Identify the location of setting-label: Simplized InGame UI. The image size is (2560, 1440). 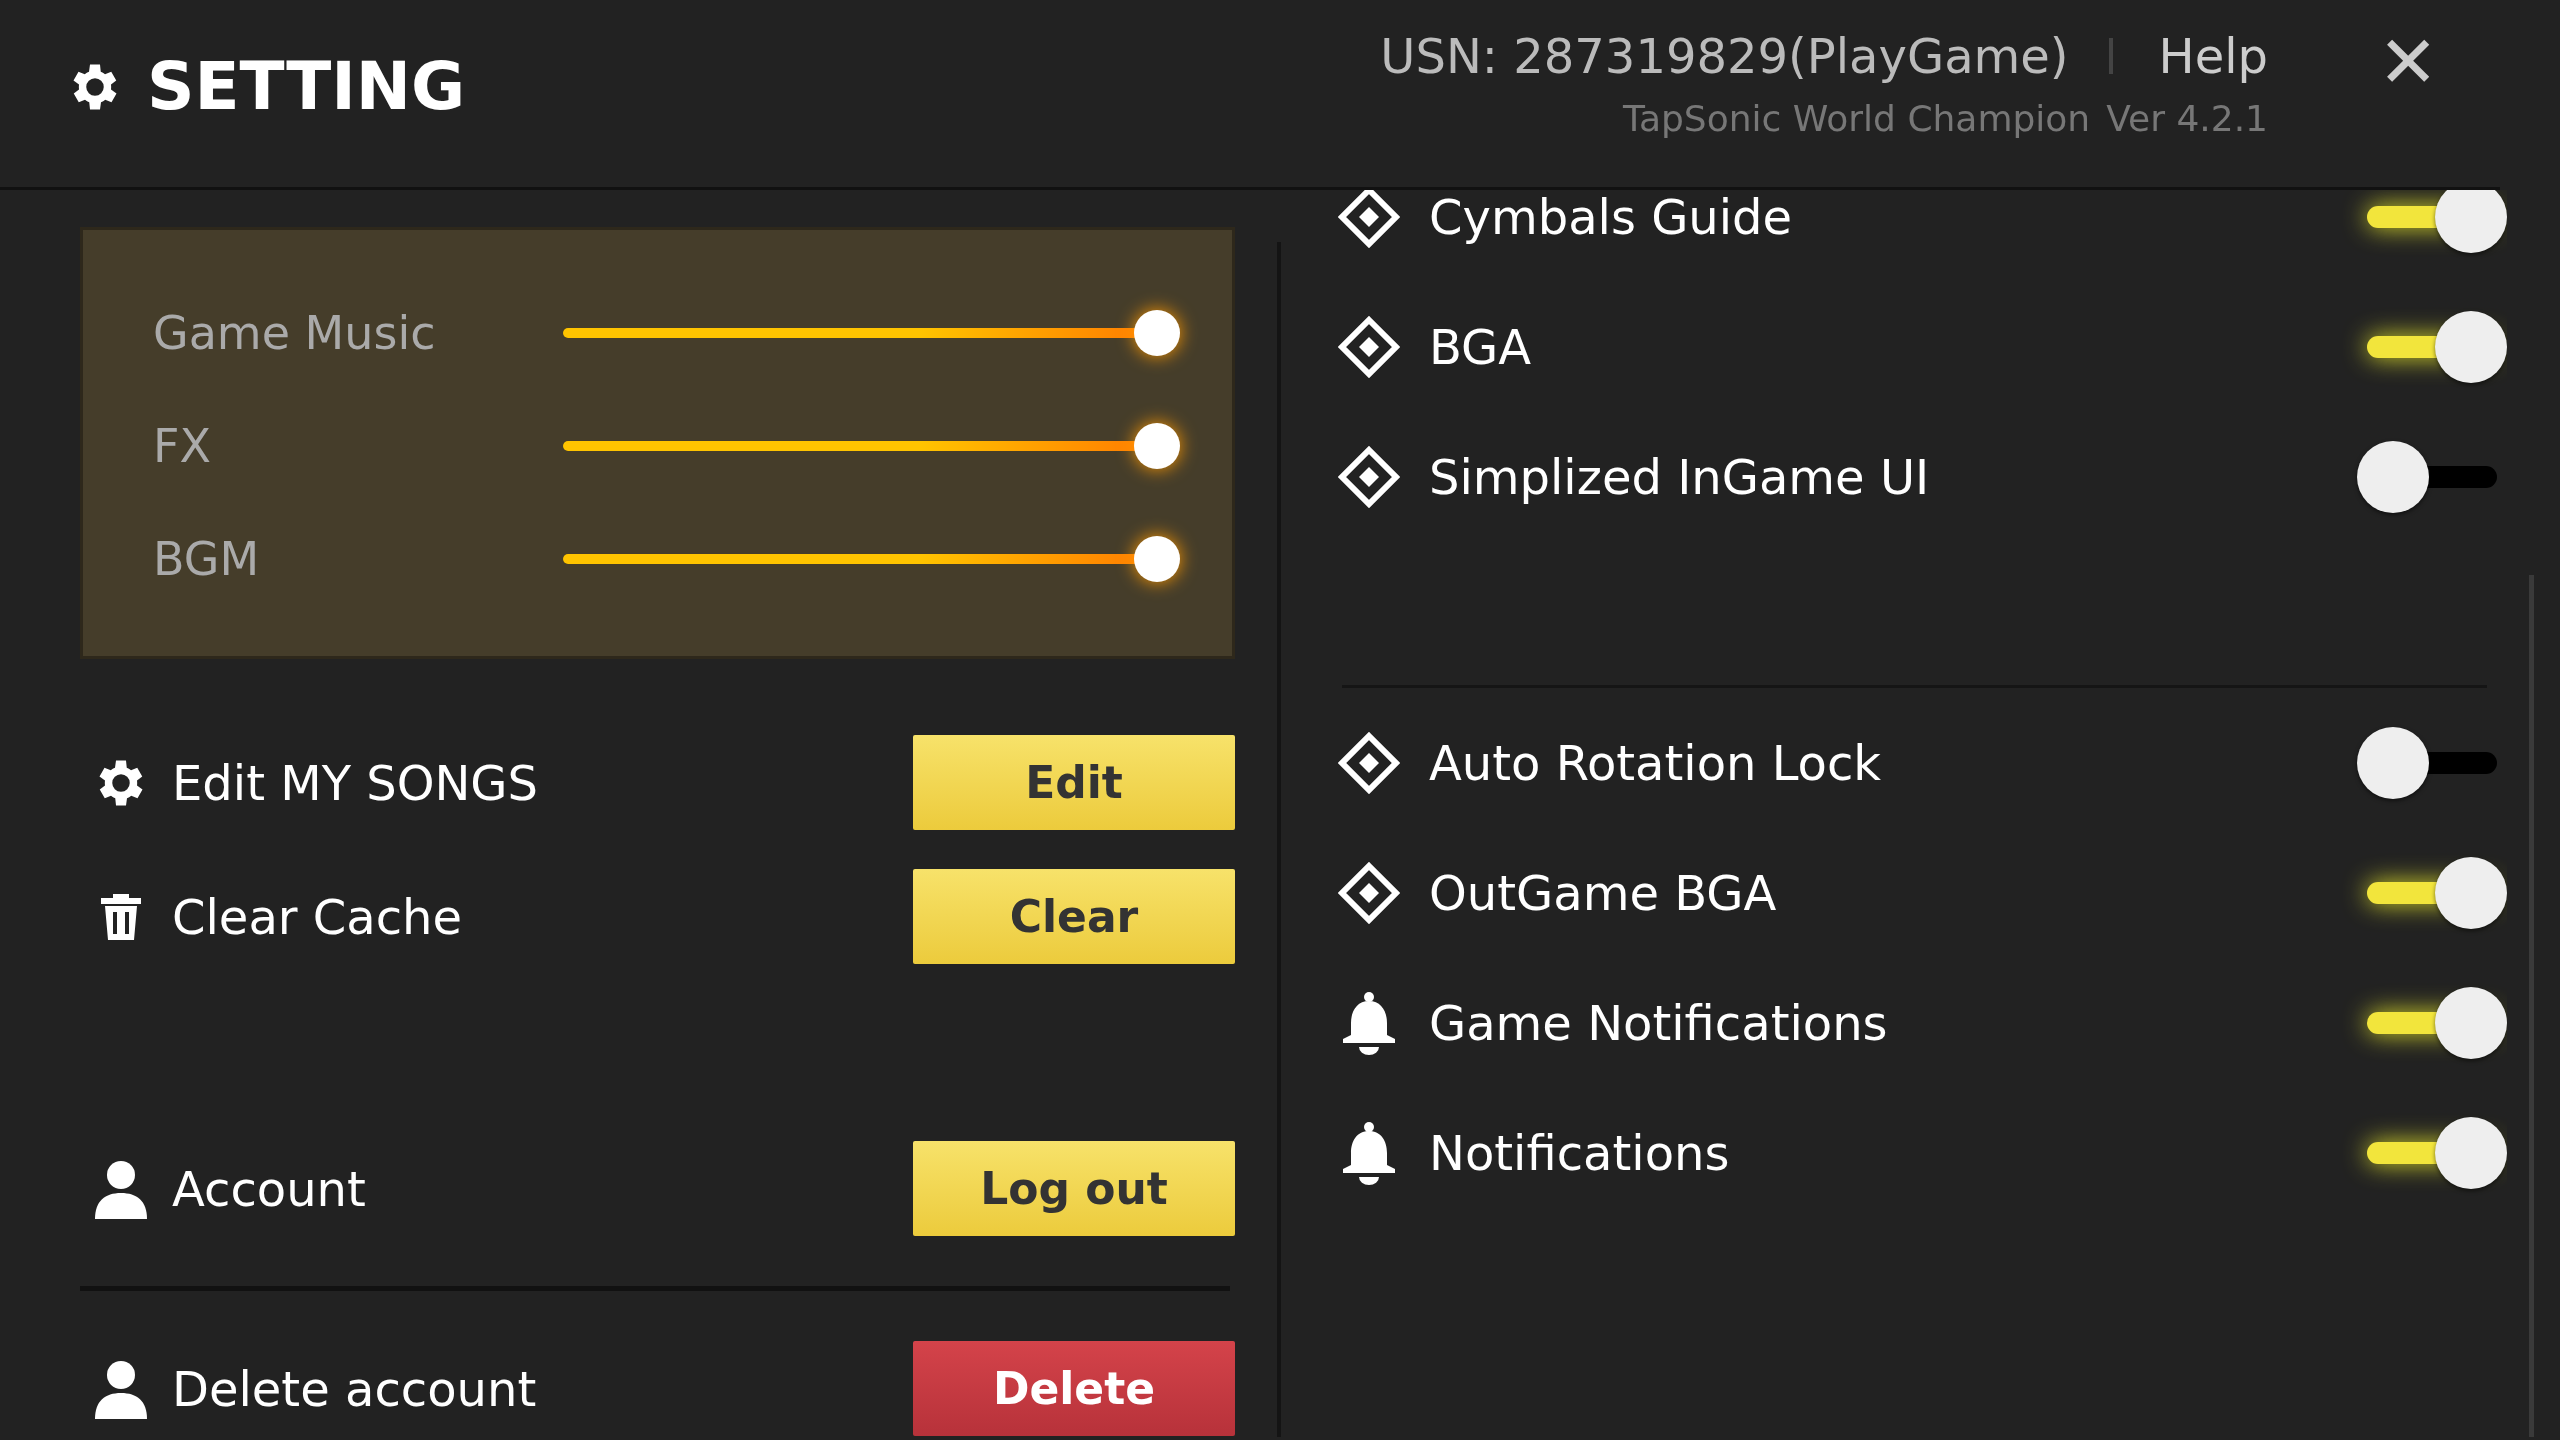
(1679, 477).